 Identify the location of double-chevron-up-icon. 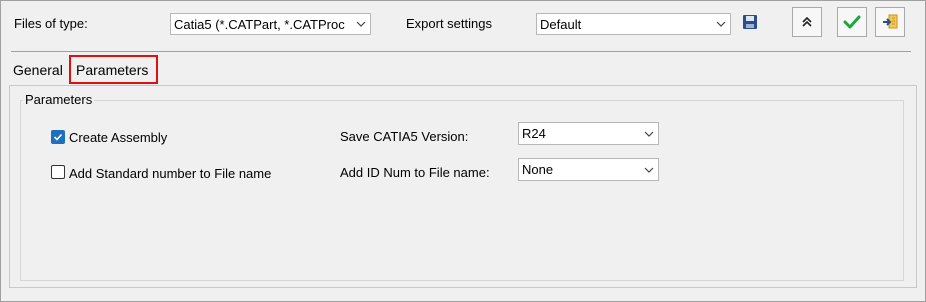
(807, 21).